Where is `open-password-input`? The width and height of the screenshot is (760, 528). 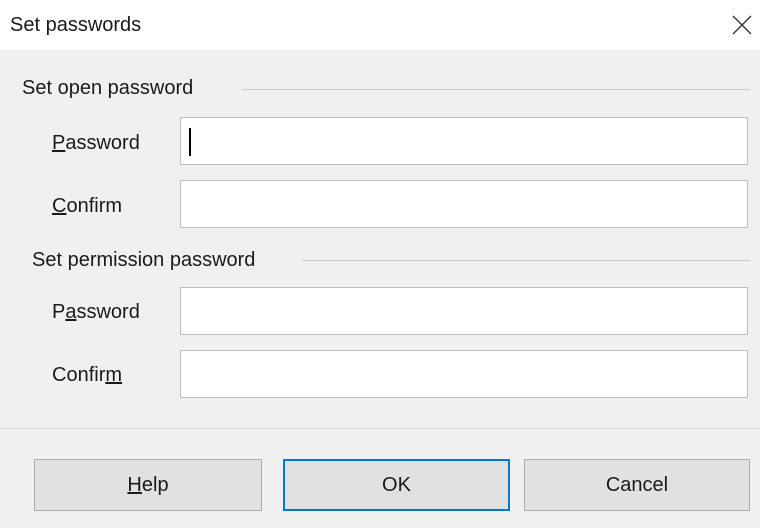
open-password-input is located at coordinates (464, 141).